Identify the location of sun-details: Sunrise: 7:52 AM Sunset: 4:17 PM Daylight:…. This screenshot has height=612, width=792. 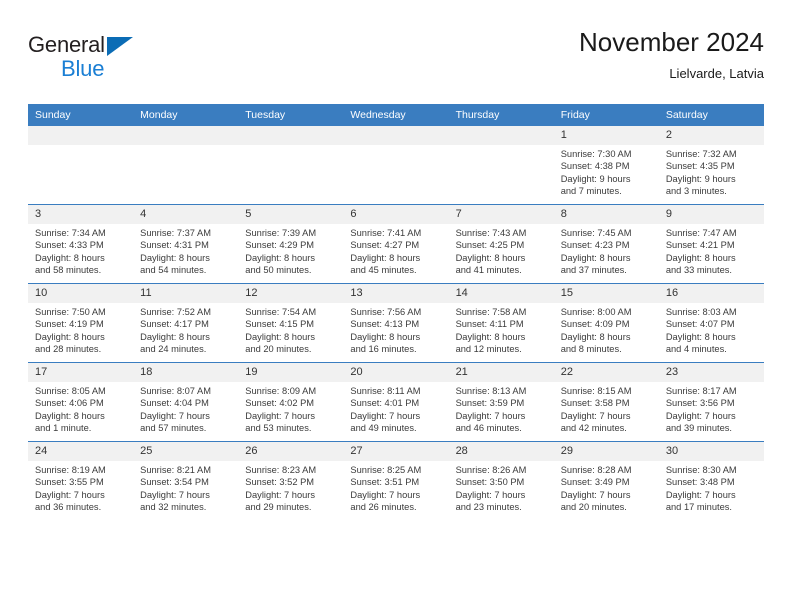
(185, 329).